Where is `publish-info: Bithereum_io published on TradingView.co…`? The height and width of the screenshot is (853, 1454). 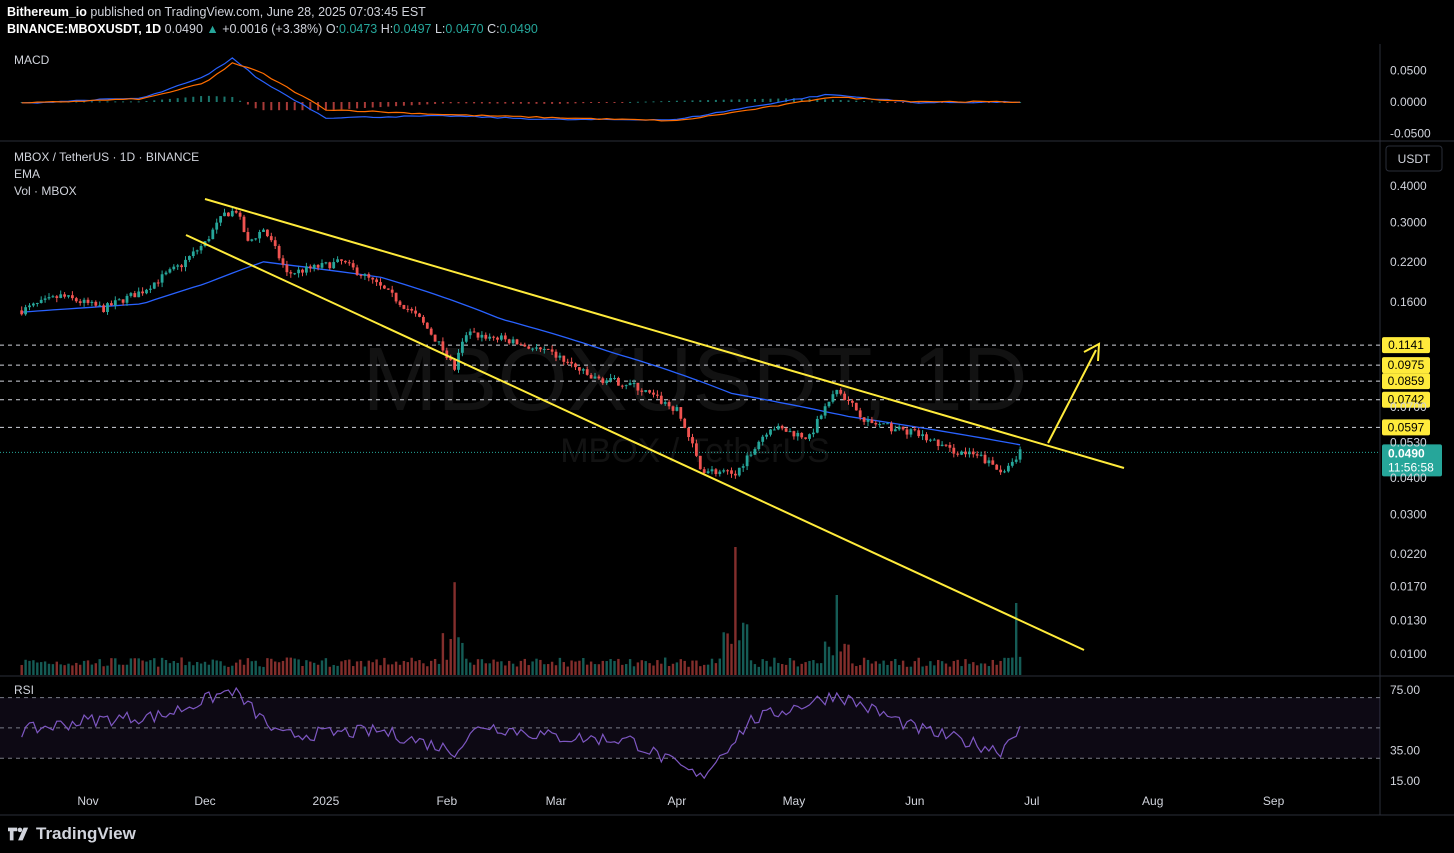
publish-info: Bithereum_io published on TradingView.co… is located at coordinates (216, 12).